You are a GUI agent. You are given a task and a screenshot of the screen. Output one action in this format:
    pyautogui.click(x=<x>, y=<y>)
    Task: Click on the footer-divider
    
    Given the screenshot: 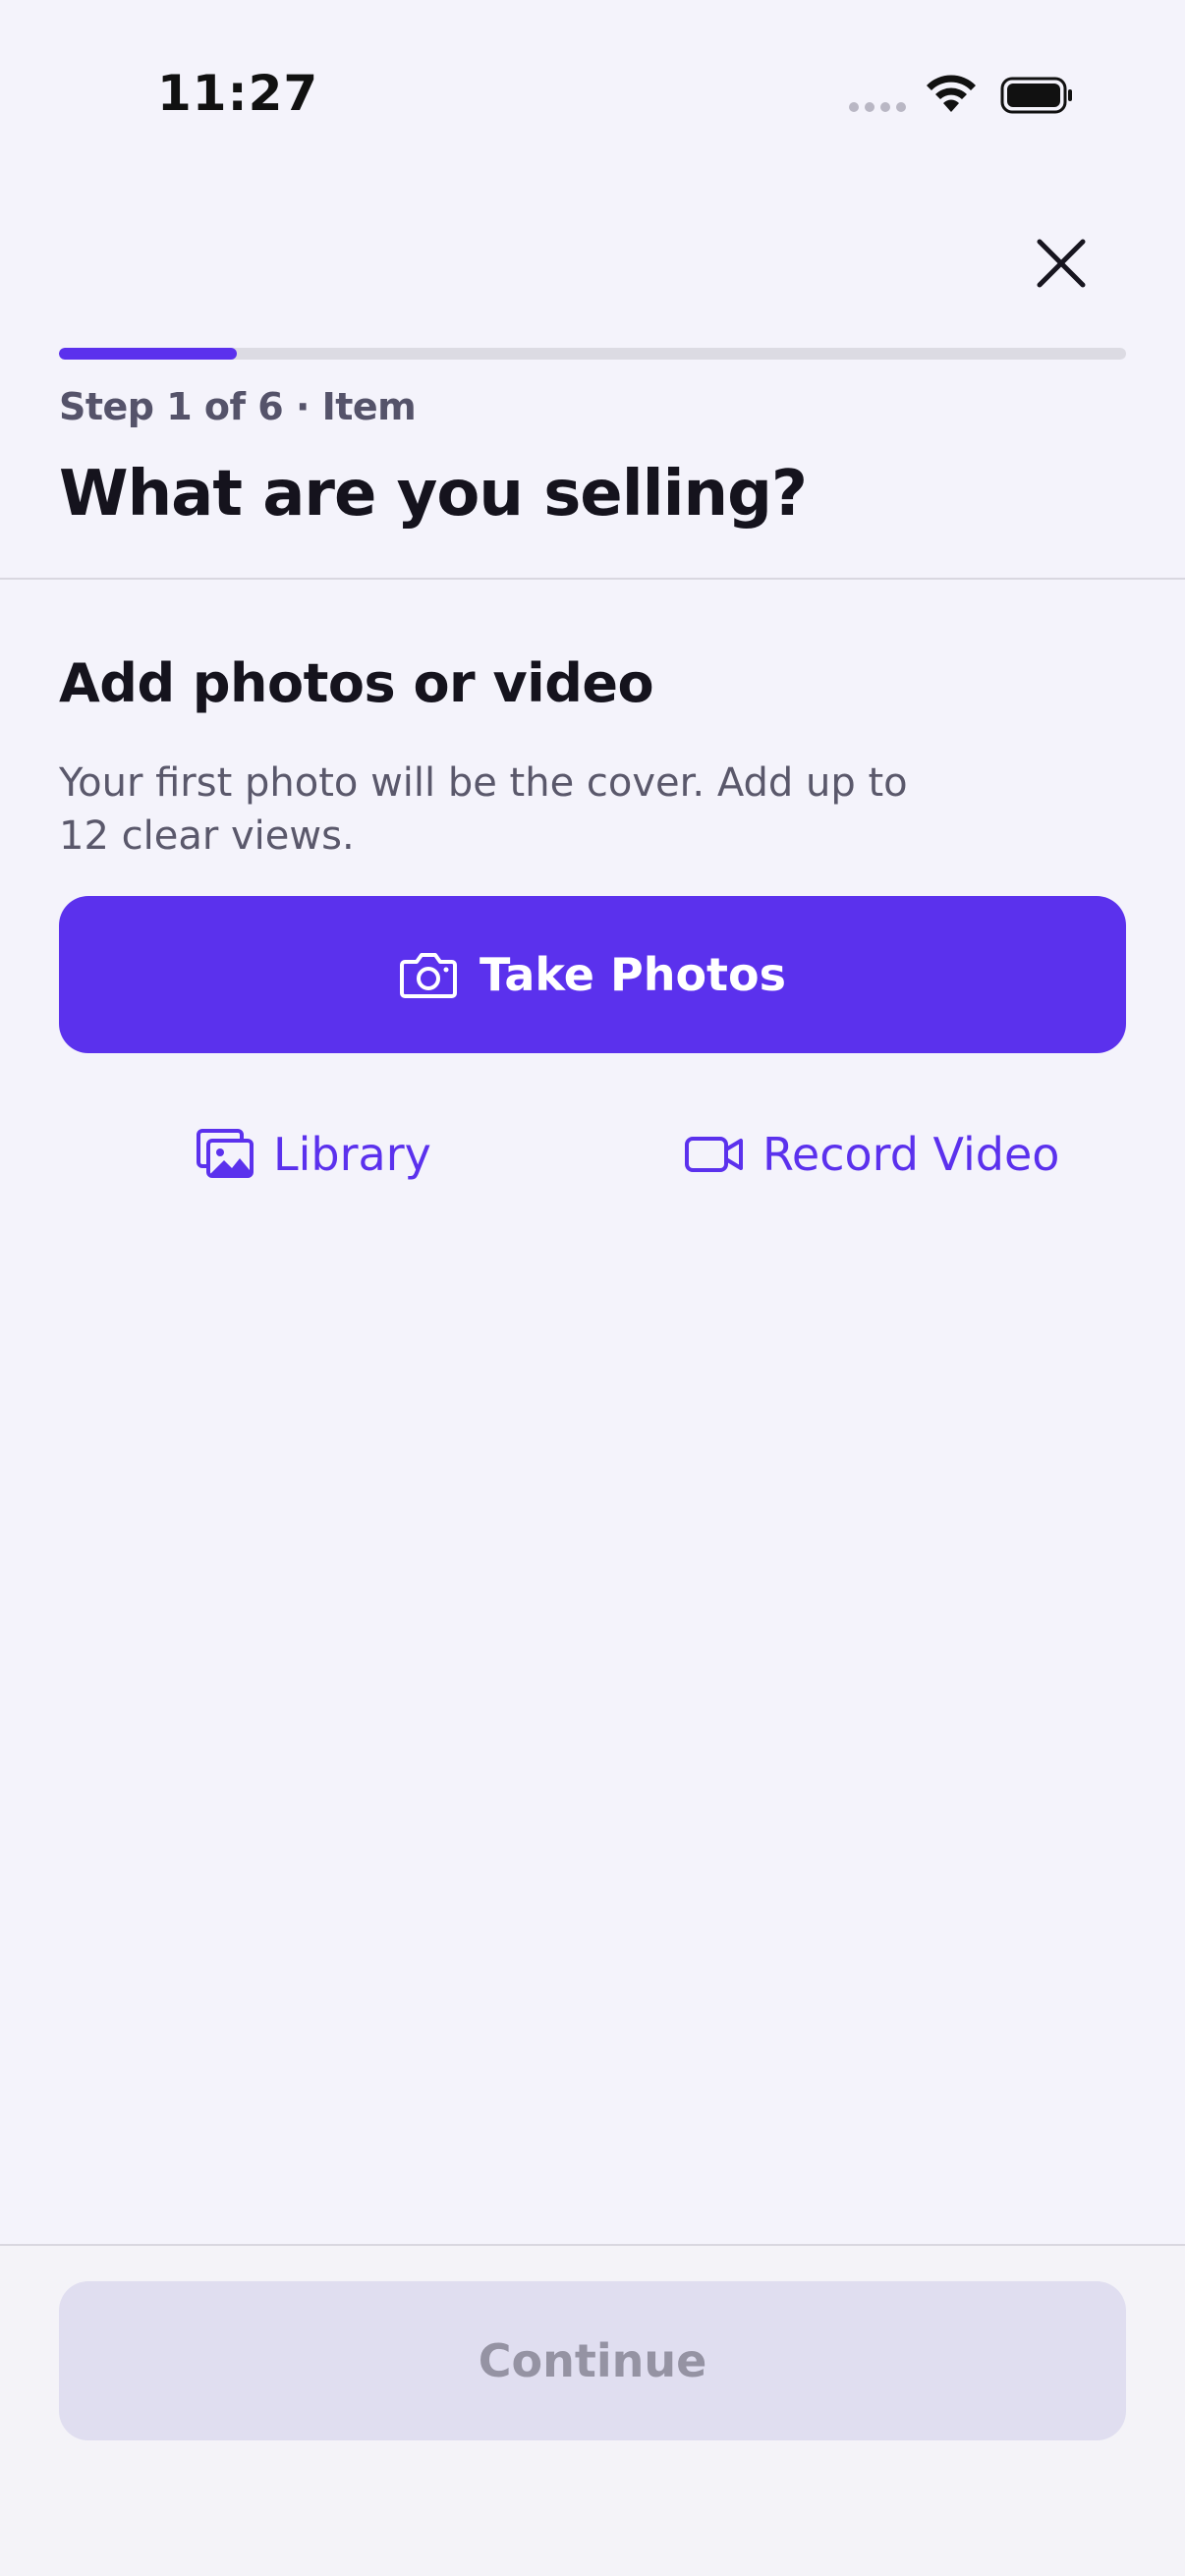 What is the action you would take?
    pyautogui.click(x=592, y=2245)
    